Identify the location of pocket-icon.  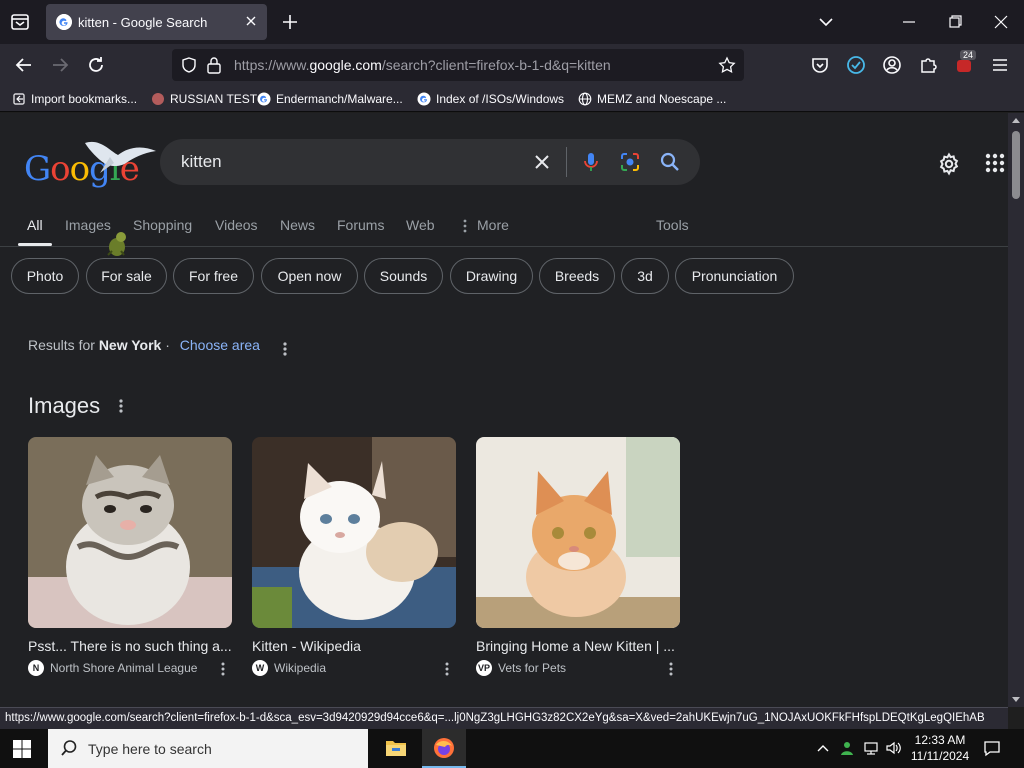
(820, 65).